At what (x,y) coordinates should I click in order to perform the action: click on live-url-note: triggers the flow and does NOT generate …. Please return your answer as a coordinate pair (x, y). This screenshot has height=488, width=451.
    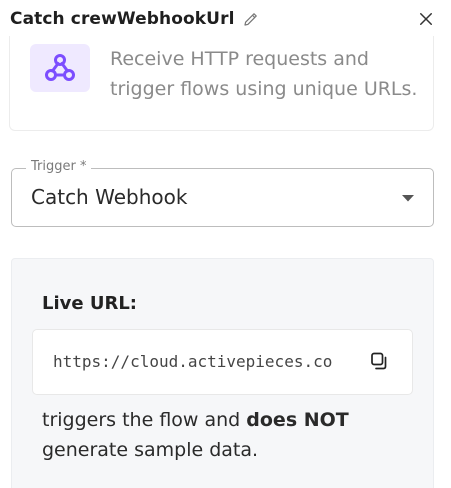
    Looking at the image, I should click on (232, 435).